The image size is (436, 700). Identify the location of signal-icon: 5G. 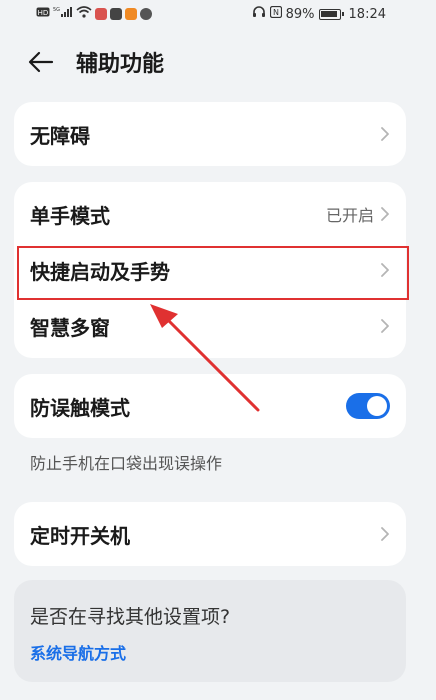
(63, 14).